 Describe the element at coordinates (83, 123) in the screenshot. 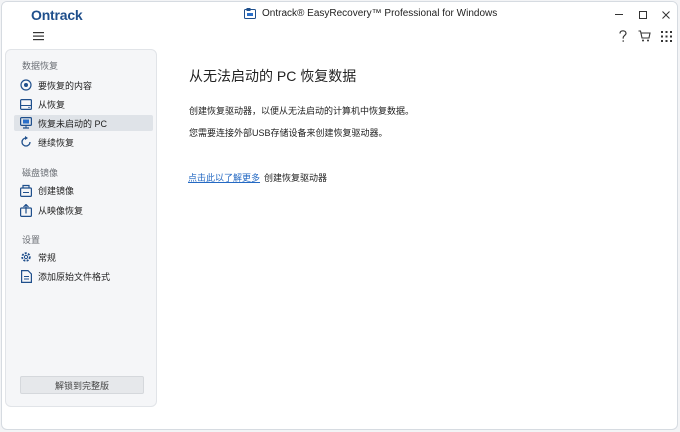

I see `sidebar-item-recover-unbootable-pc: 恢复未启动的 PC` at that location.